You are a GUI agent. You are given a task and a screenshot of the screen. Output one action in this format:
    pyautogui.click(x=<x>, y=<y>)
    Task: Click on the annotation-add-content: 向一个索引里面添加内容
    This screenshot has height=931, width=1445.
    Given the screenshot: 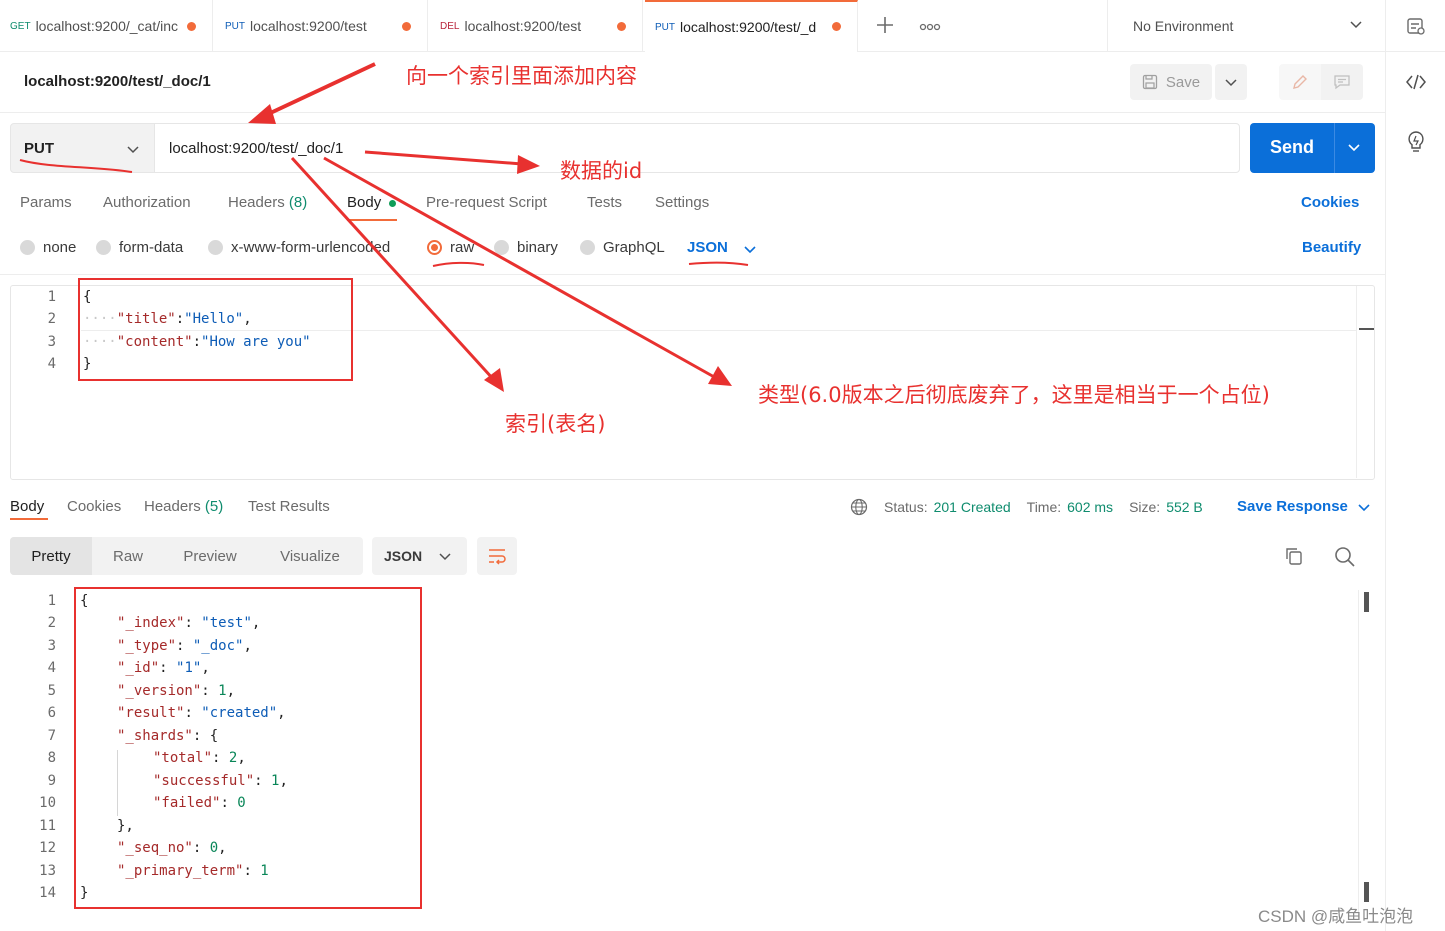 What is the action you would take?
    pyautogui.click(x=521, y=76)
    